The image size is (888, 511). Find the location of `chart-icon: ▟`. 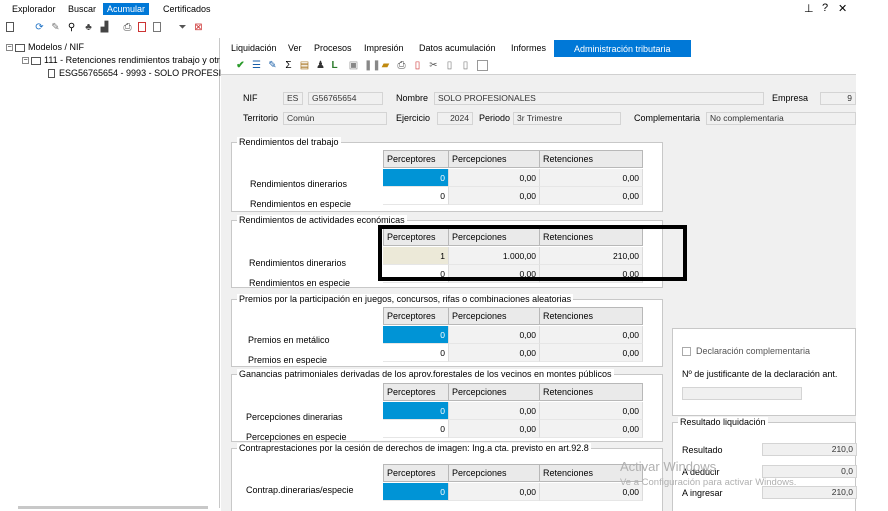

chart-icon: ▟ is located at coordinates (104, 27).